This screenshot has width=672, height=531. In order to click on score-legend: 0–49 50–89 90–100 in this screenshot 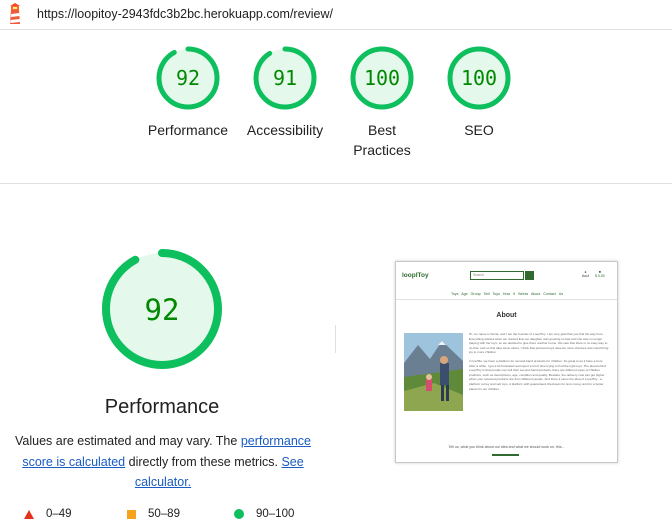, I will do `click(174, 516)`.